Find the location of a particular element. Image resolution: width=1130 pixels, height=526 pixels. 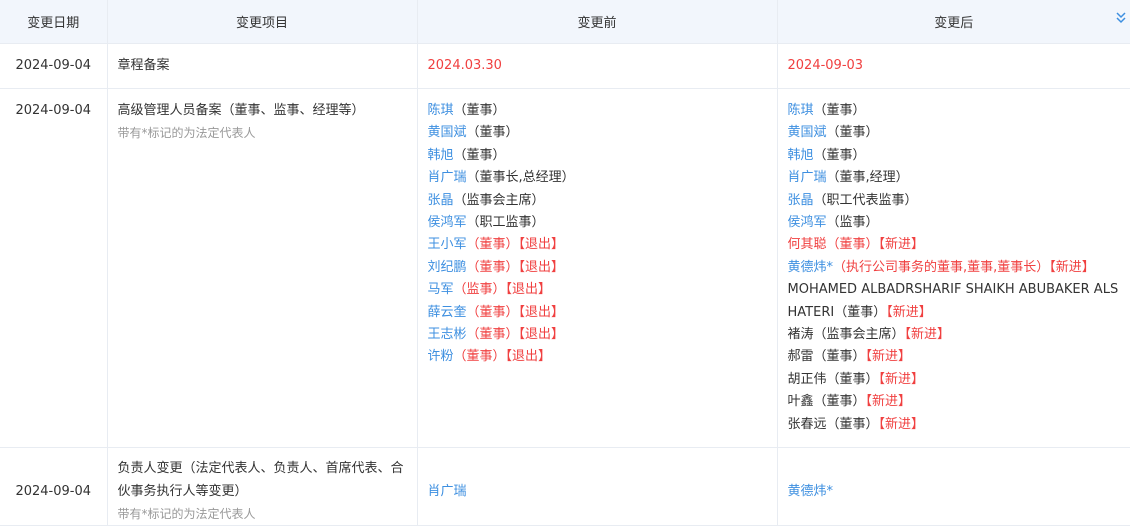

person-name-link: 王小军 is located at coordinates (447, 244).